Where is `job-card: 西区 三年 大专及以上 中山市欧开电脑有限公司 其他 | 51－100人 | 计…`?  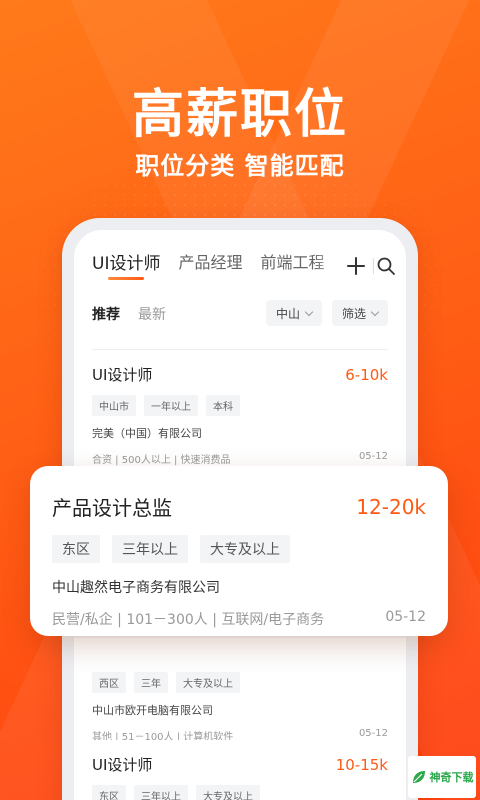 job-card: 西区 三年 大专及以上 中山市欧开电脑有限公司 其他 | 51－100人 | 计… is located at coordinates (240, 696).